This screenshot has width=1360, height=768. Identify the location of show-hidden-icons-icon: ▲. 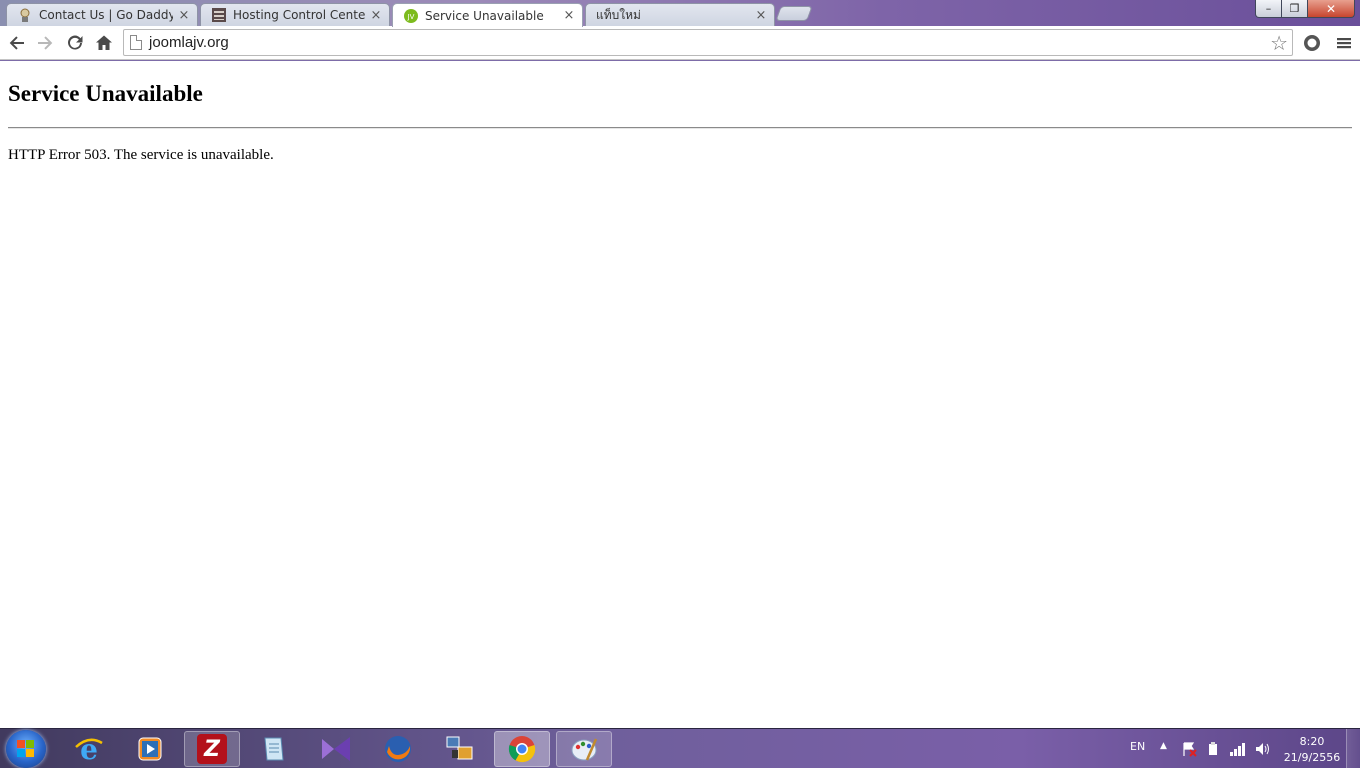
(1163, 754).